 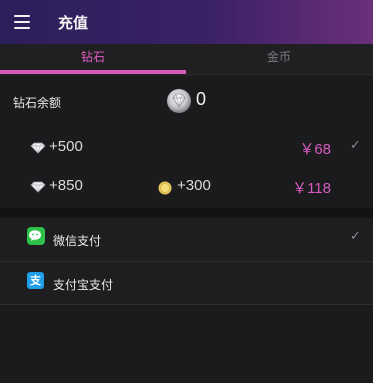 I want to click on package-row-850: +850 +300 ￥118, so click(x=186, y=188).